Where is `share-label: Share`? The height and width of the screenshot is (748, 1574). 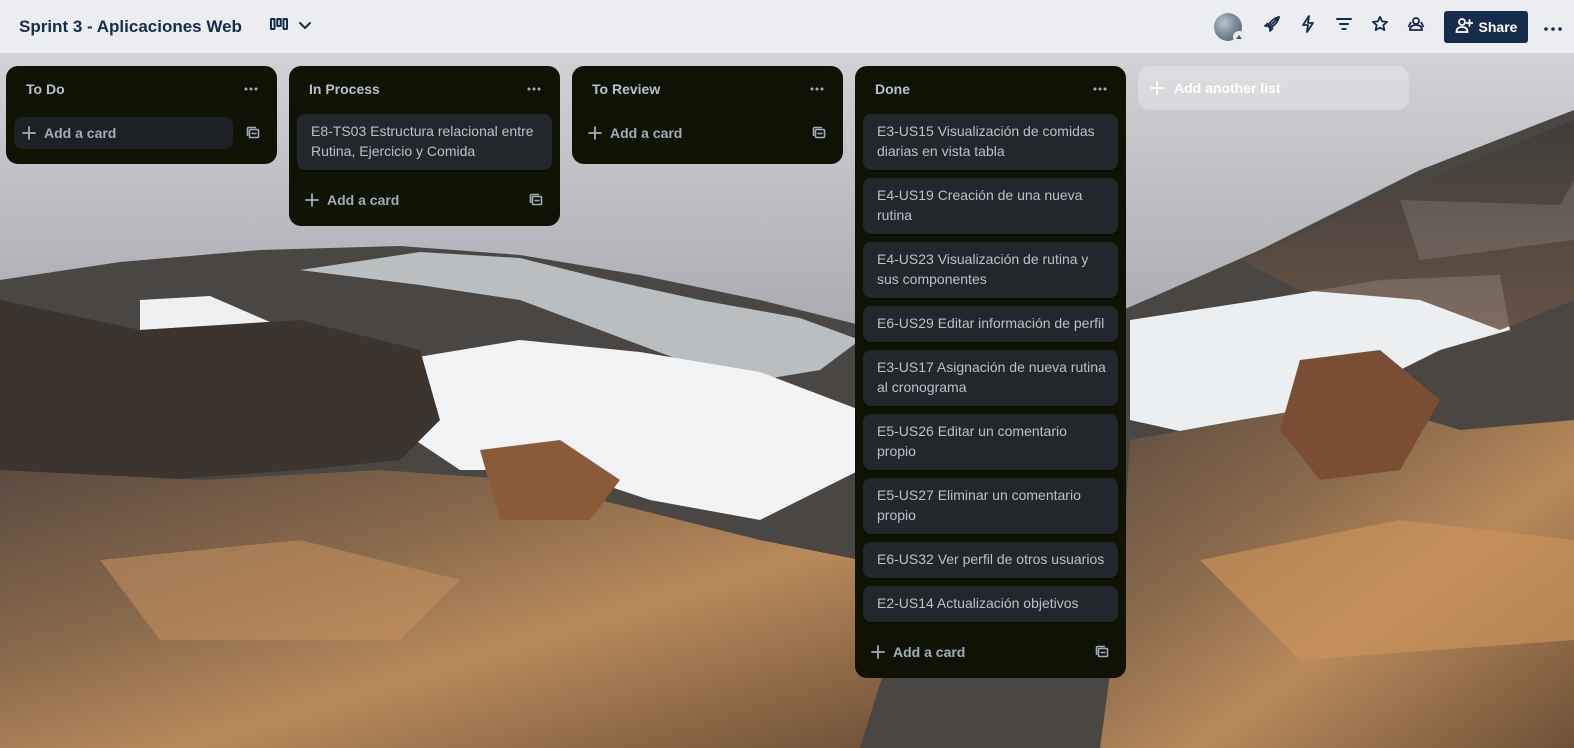
share-label: Share is located at coordinates (1498, 26).